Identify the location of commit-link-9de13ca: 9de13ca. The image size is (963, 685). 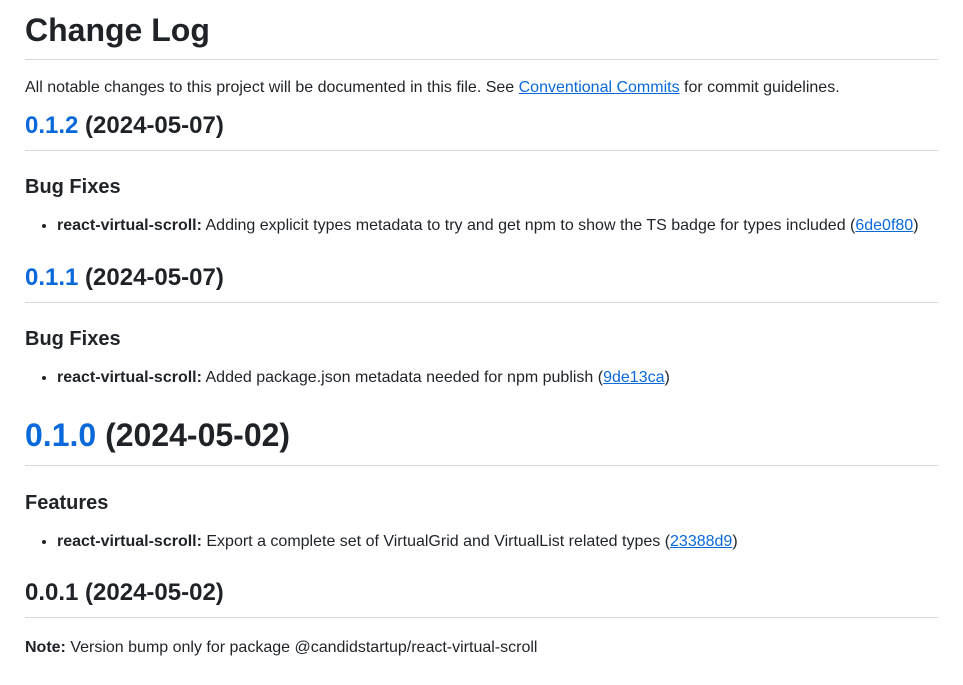
(633, 377).